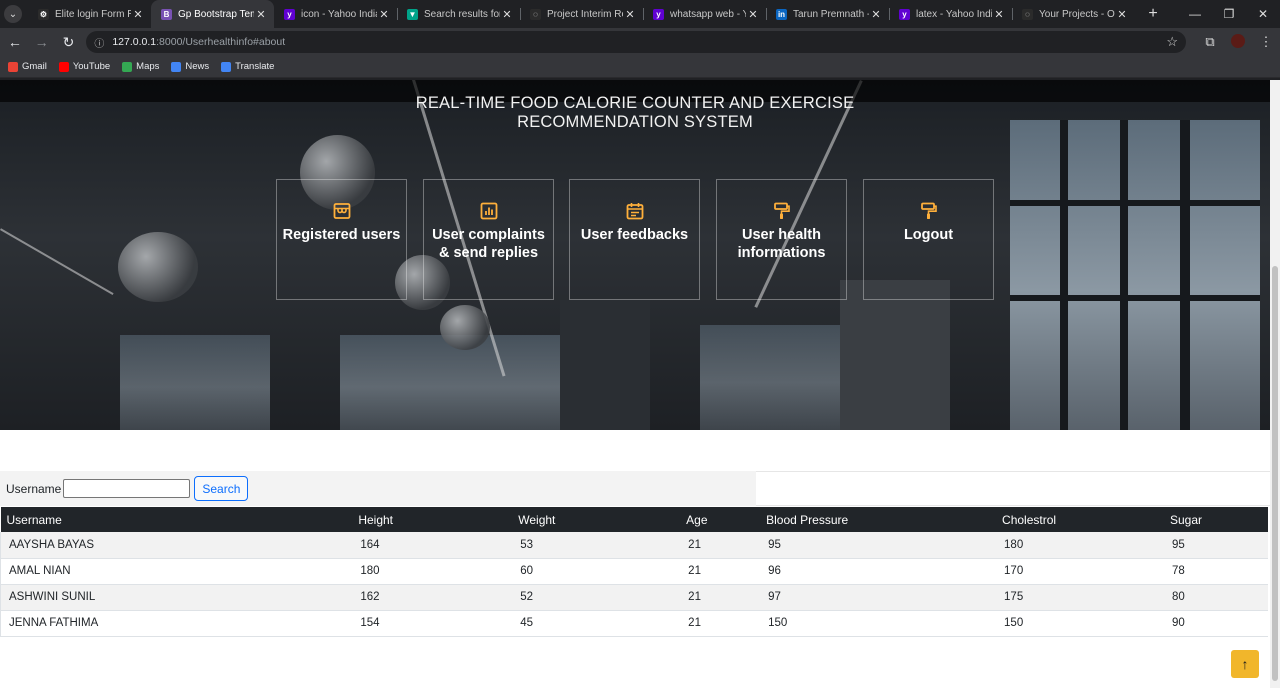 This screenshot has height=688, width=1280. I want to click on bookmark-item: Gmail, so click(27, 66).